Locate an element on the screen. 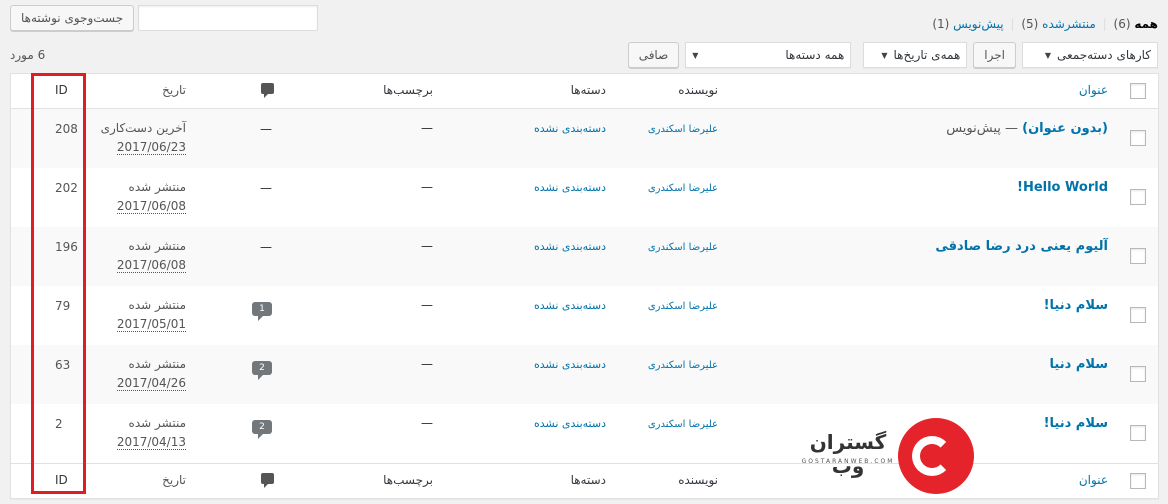 Image resolution: width=1168 pixels, height=504 pixels. categories-select: همه دسته‌ها ▼ is located at coordinates (768, 55).